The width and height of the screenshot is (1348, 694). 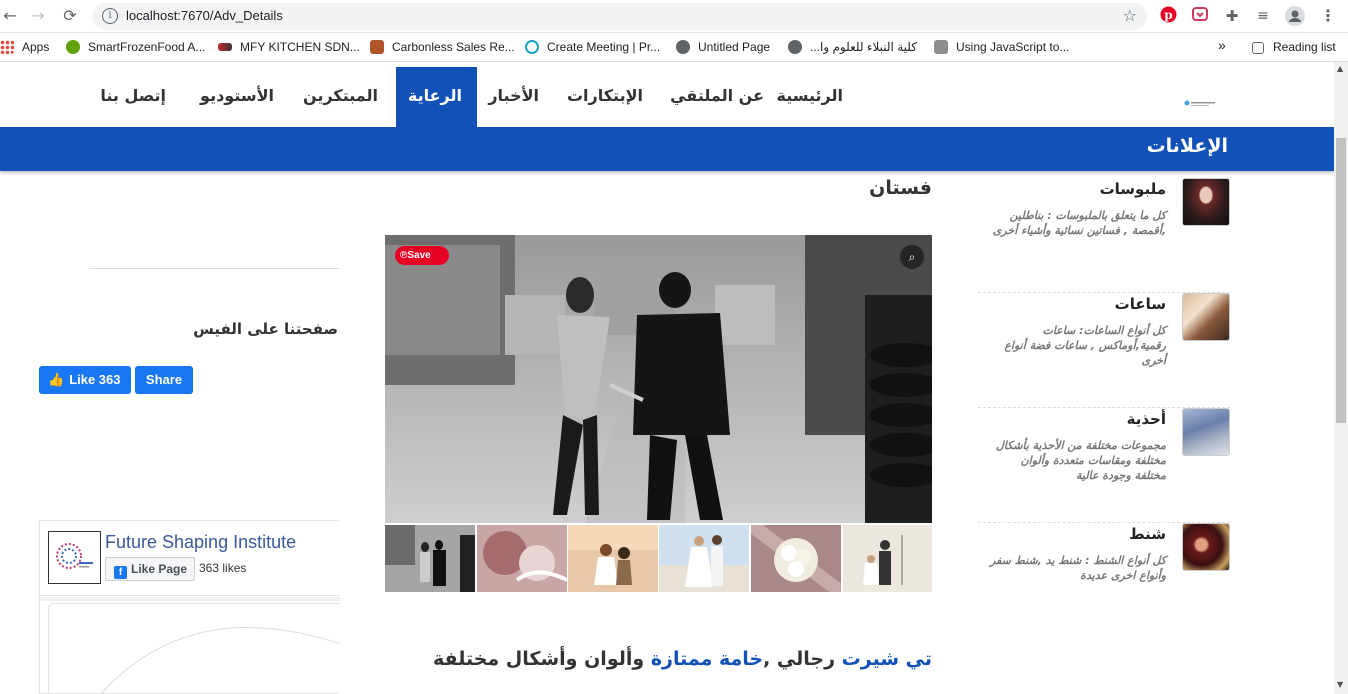 I want to click on plugin-divider, so click(x=190, y=598).